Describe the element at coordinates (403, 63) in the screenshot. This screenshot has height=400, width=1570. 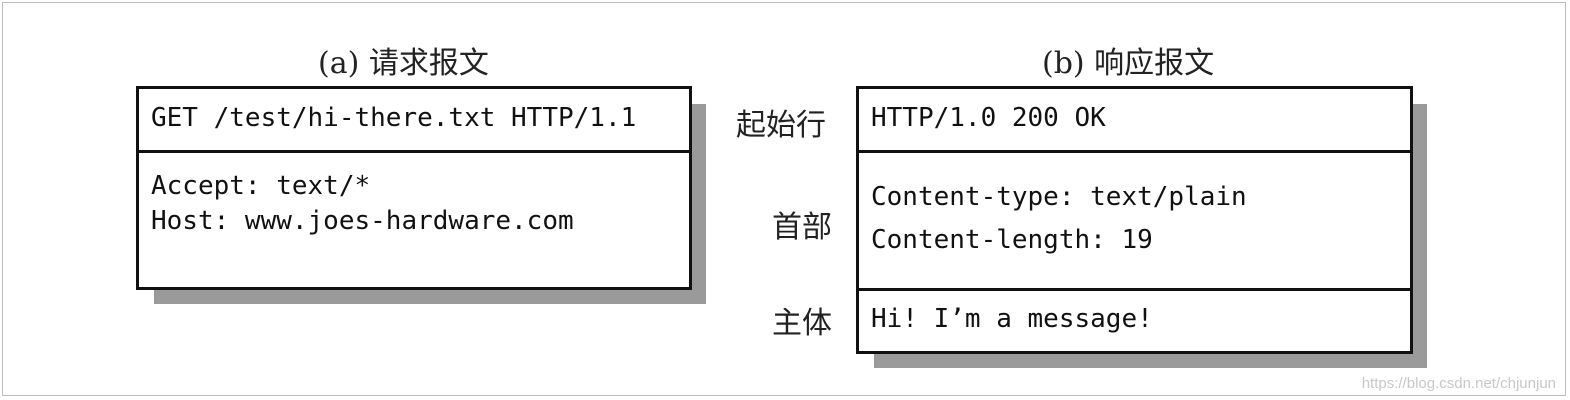
I see `request-caption: (a) 请求报文` at that location.